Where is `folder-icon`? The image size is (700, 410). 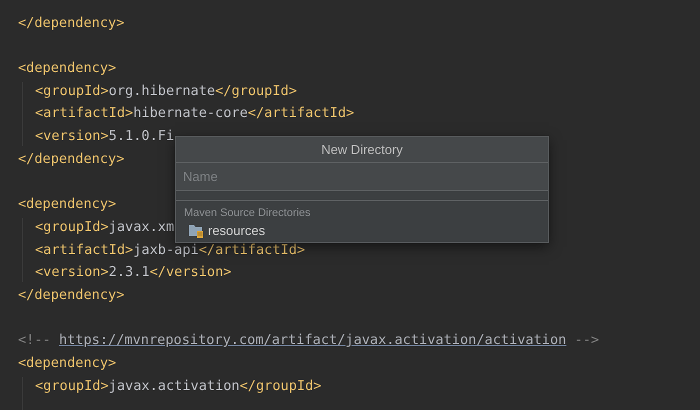 folder-icon is located at coordinates (196, 230).